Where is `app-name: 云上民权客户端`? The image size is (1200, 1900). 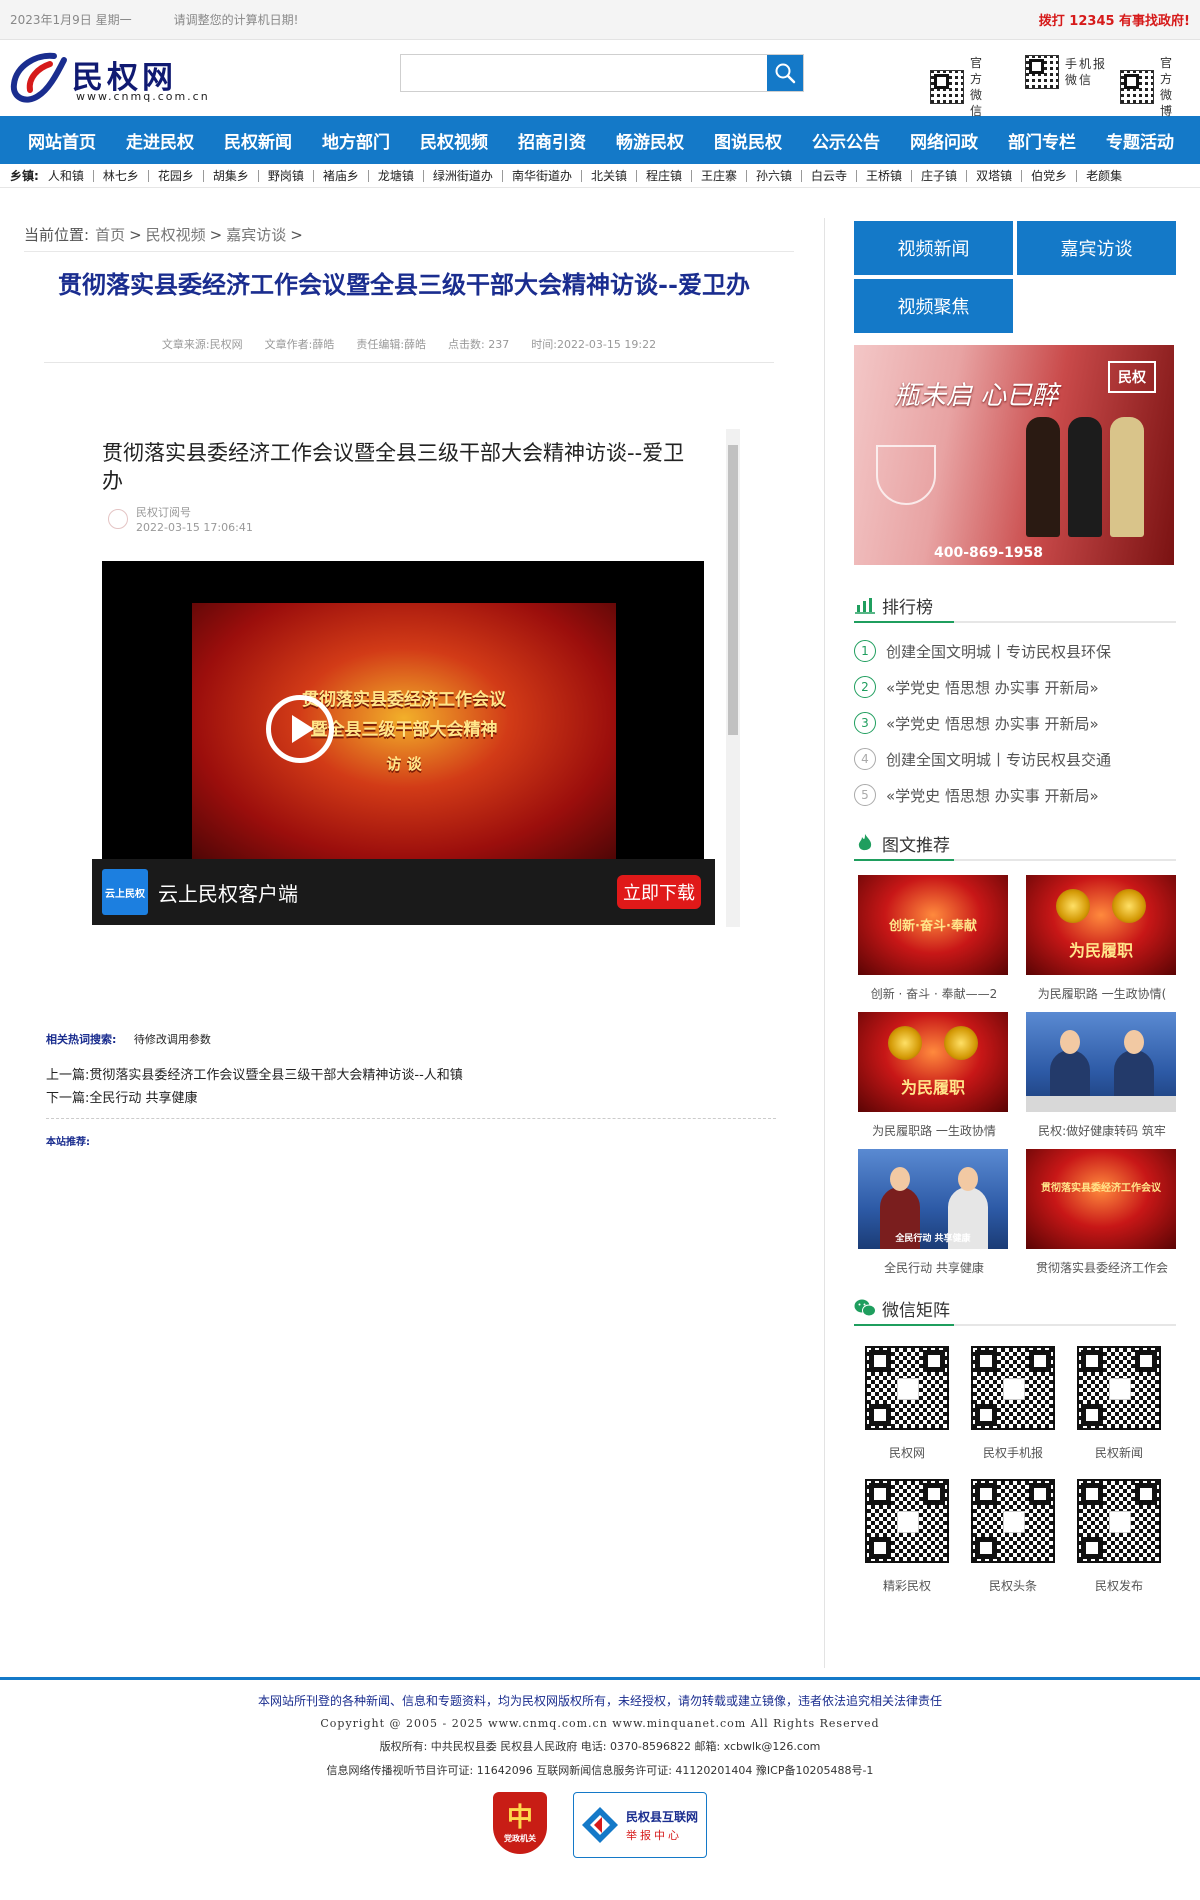
app-name: 云上民权客户端 is located at coordinates (228, 893).